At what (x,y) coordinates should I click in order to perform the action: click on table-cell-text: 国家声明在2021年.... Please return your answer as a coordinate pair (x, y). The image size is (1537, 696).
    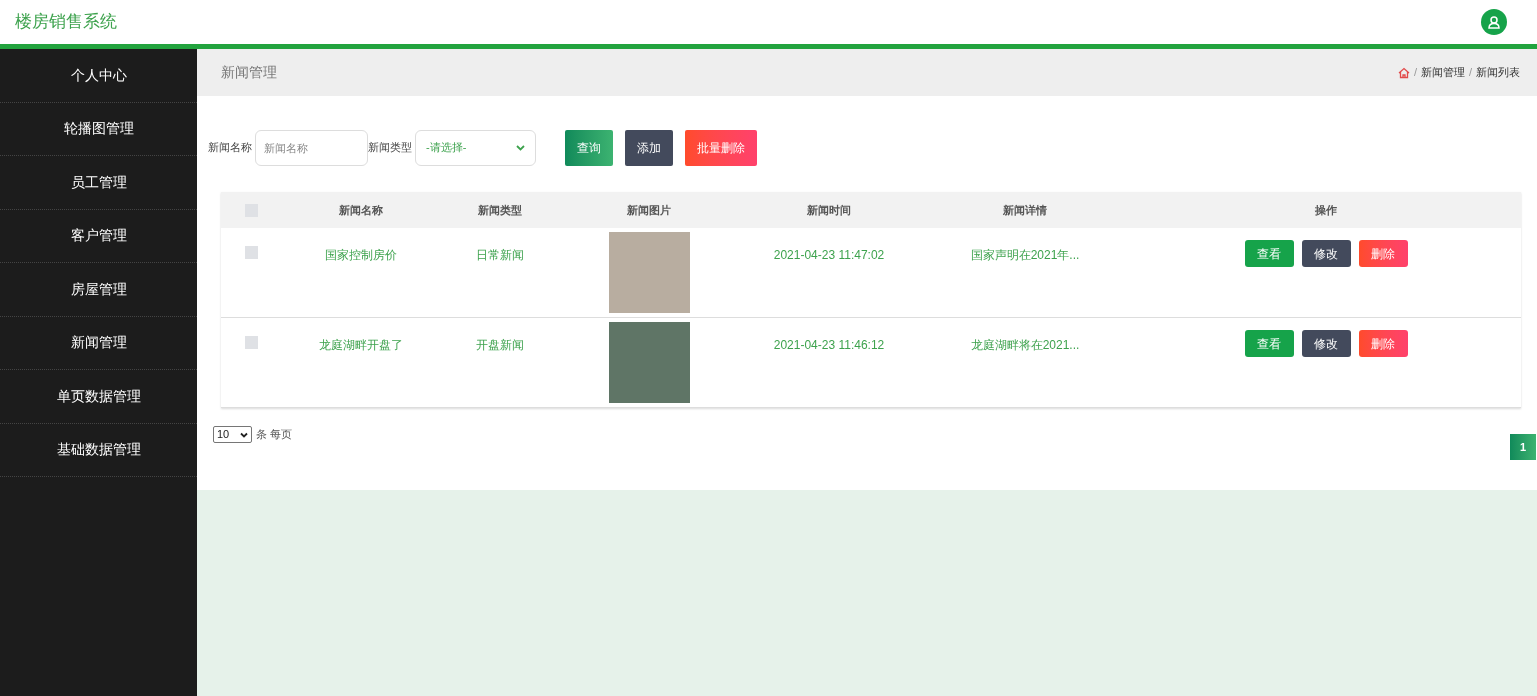
    Looking at the image, I should click on (1025, 255).